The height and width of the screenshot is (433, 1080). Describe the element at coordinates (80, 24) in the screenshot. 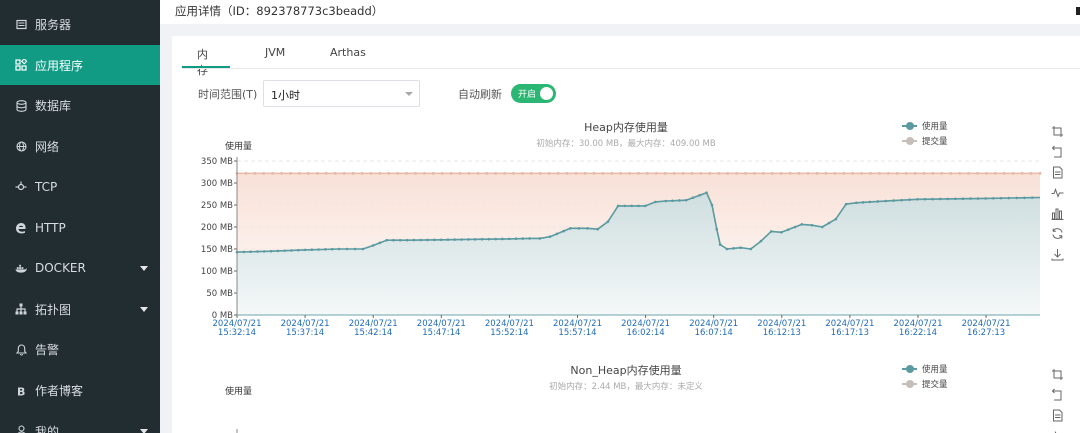

I see `sidebar-item-0: 服务器` at that location.